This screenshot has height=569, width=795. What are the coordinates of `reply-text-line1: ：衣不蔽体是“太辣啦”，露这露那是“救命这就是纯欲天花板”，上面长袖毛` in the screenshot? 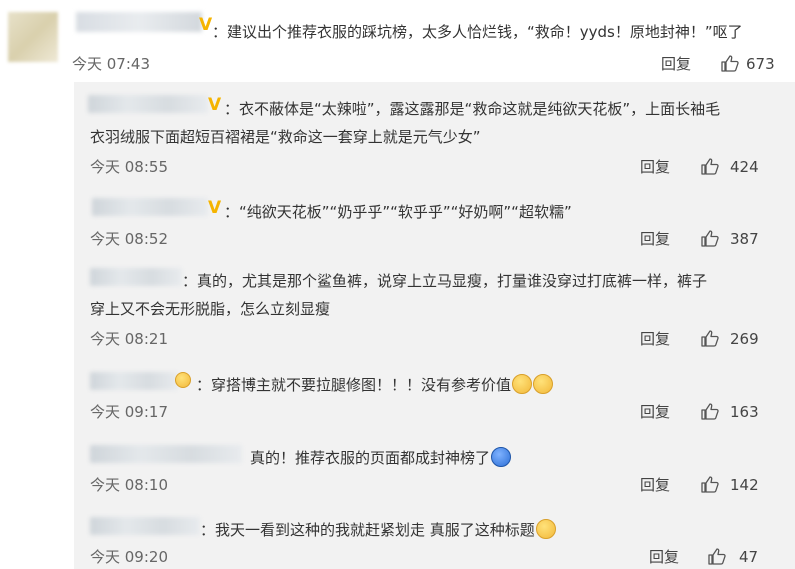 It's located at (472, 109).